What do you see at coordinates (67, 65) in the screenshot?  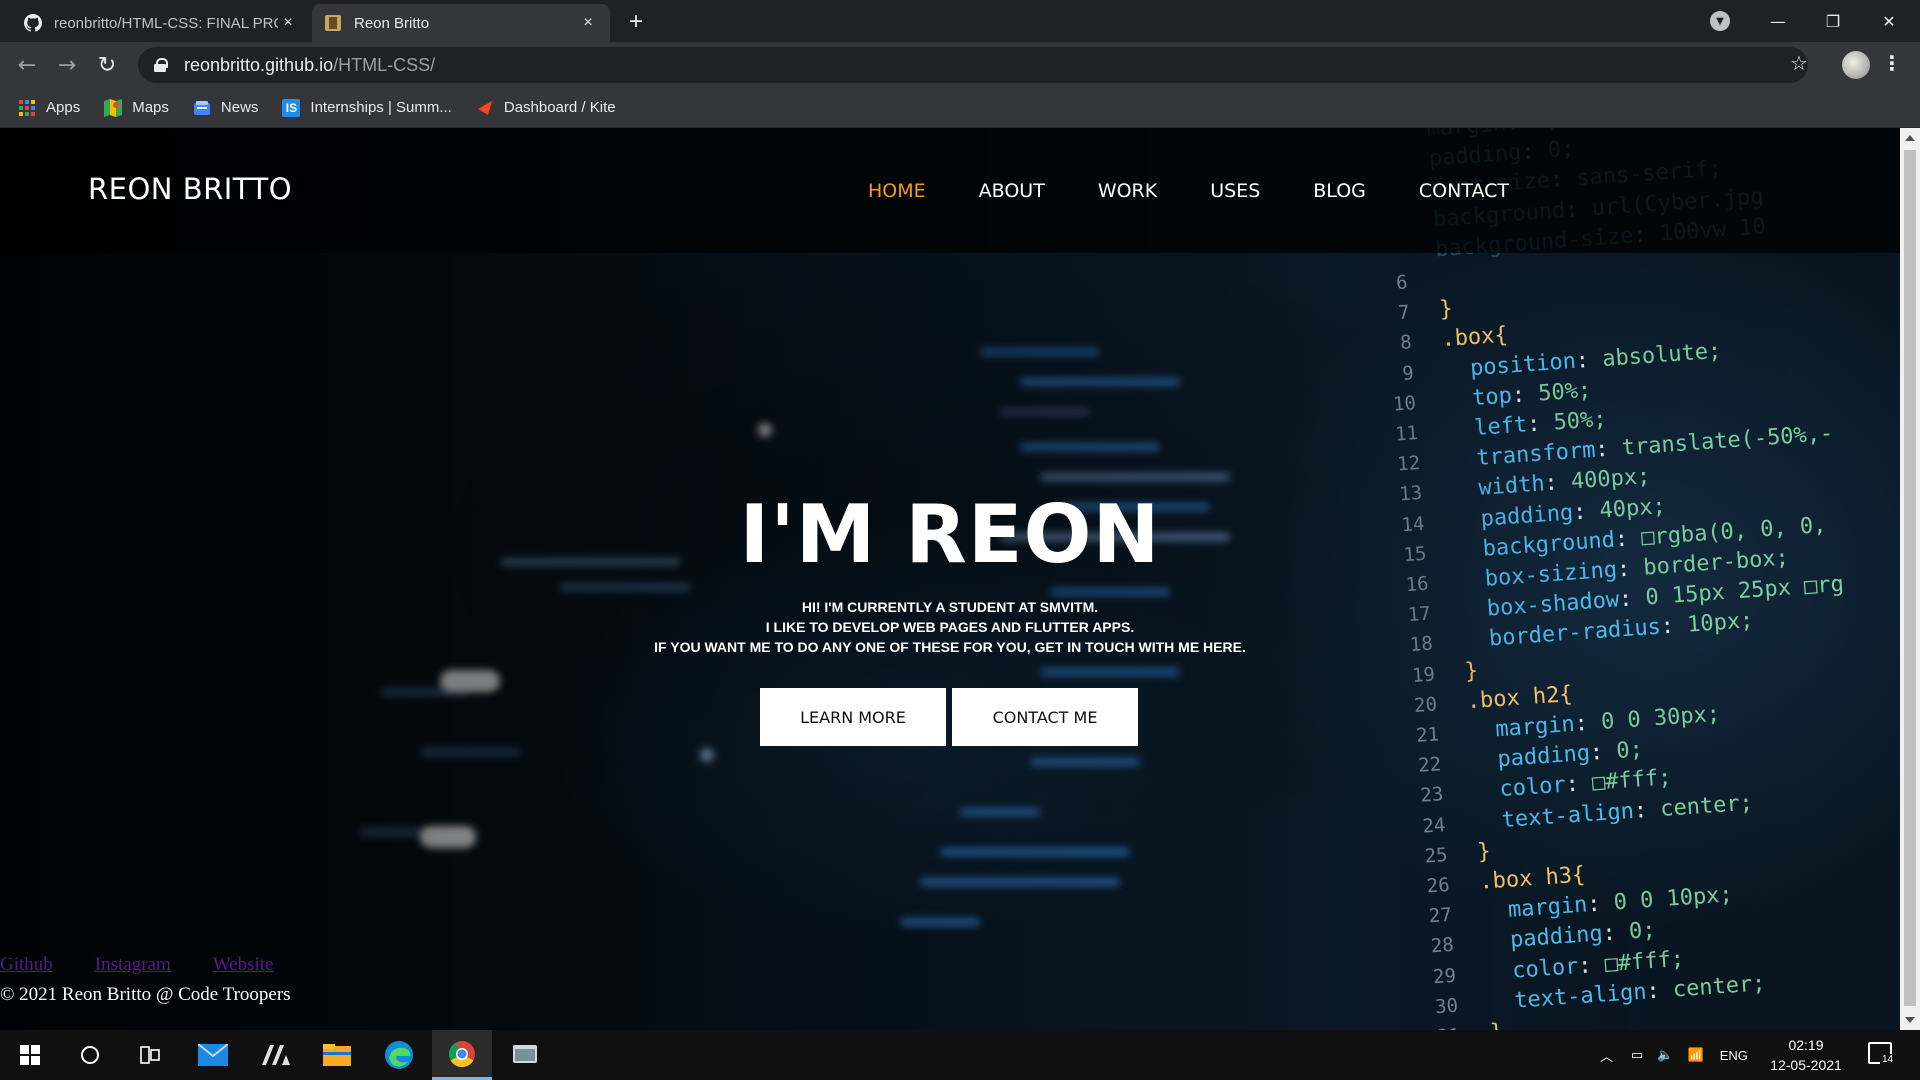 I see `forward-arrow-icon: →` at bounding box center [67, 65].